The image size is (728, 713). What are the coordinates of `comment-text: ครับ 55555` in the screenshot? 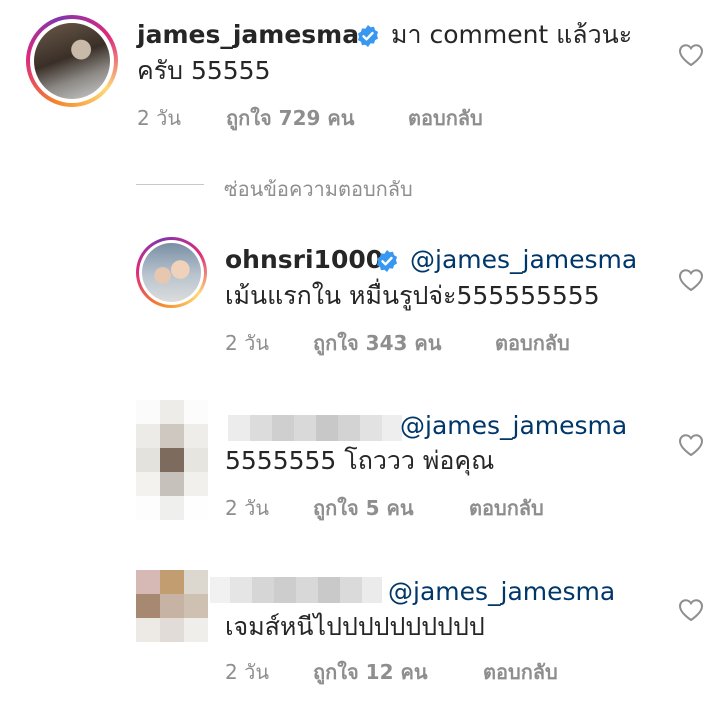 It's located at (204, 70).